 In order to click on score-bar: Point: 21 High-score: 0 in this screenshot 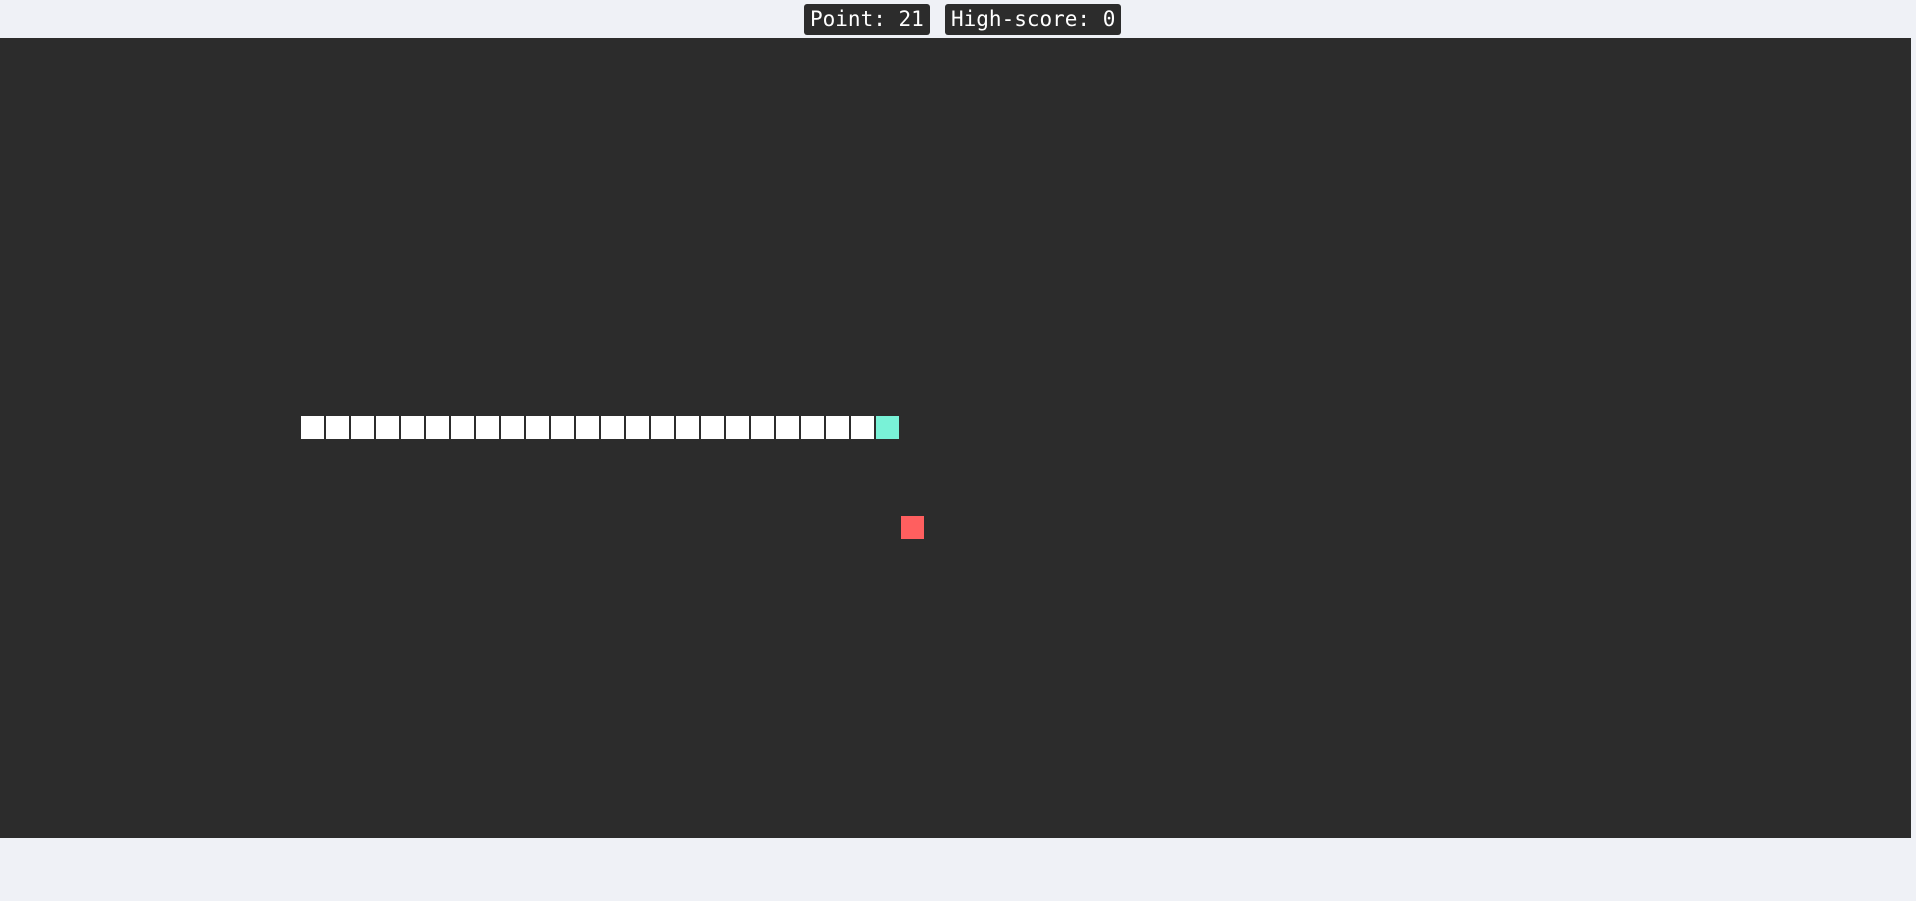, I will do `click(958, 19)`.